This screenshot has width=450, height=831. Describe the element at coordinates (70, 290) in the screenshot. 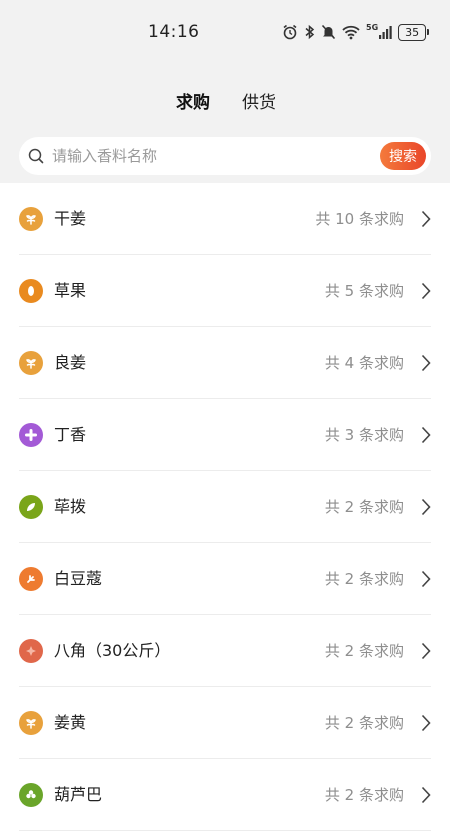

I see `item-name: 草果` at that location.